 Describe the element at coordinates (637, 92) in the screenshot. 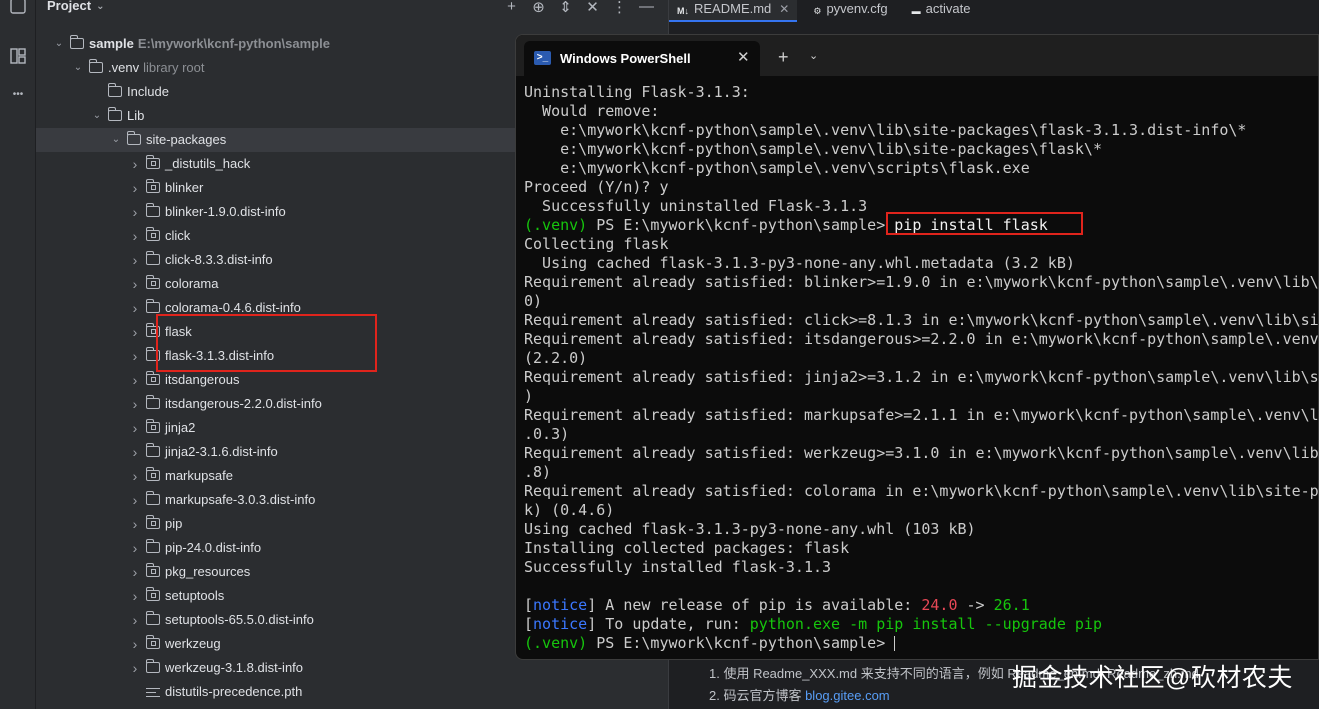

I see `terminal-text: Uninstalling Flask-3.1.3:` at that location.